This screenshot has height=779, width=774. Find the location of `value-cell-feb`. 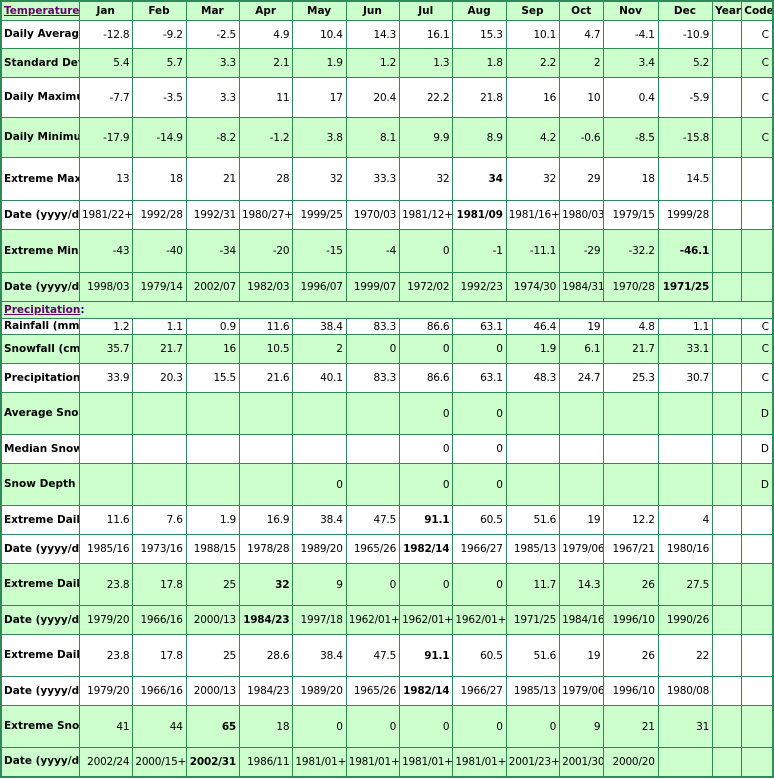

value-cell-feb is located at coordinates (159, 449).